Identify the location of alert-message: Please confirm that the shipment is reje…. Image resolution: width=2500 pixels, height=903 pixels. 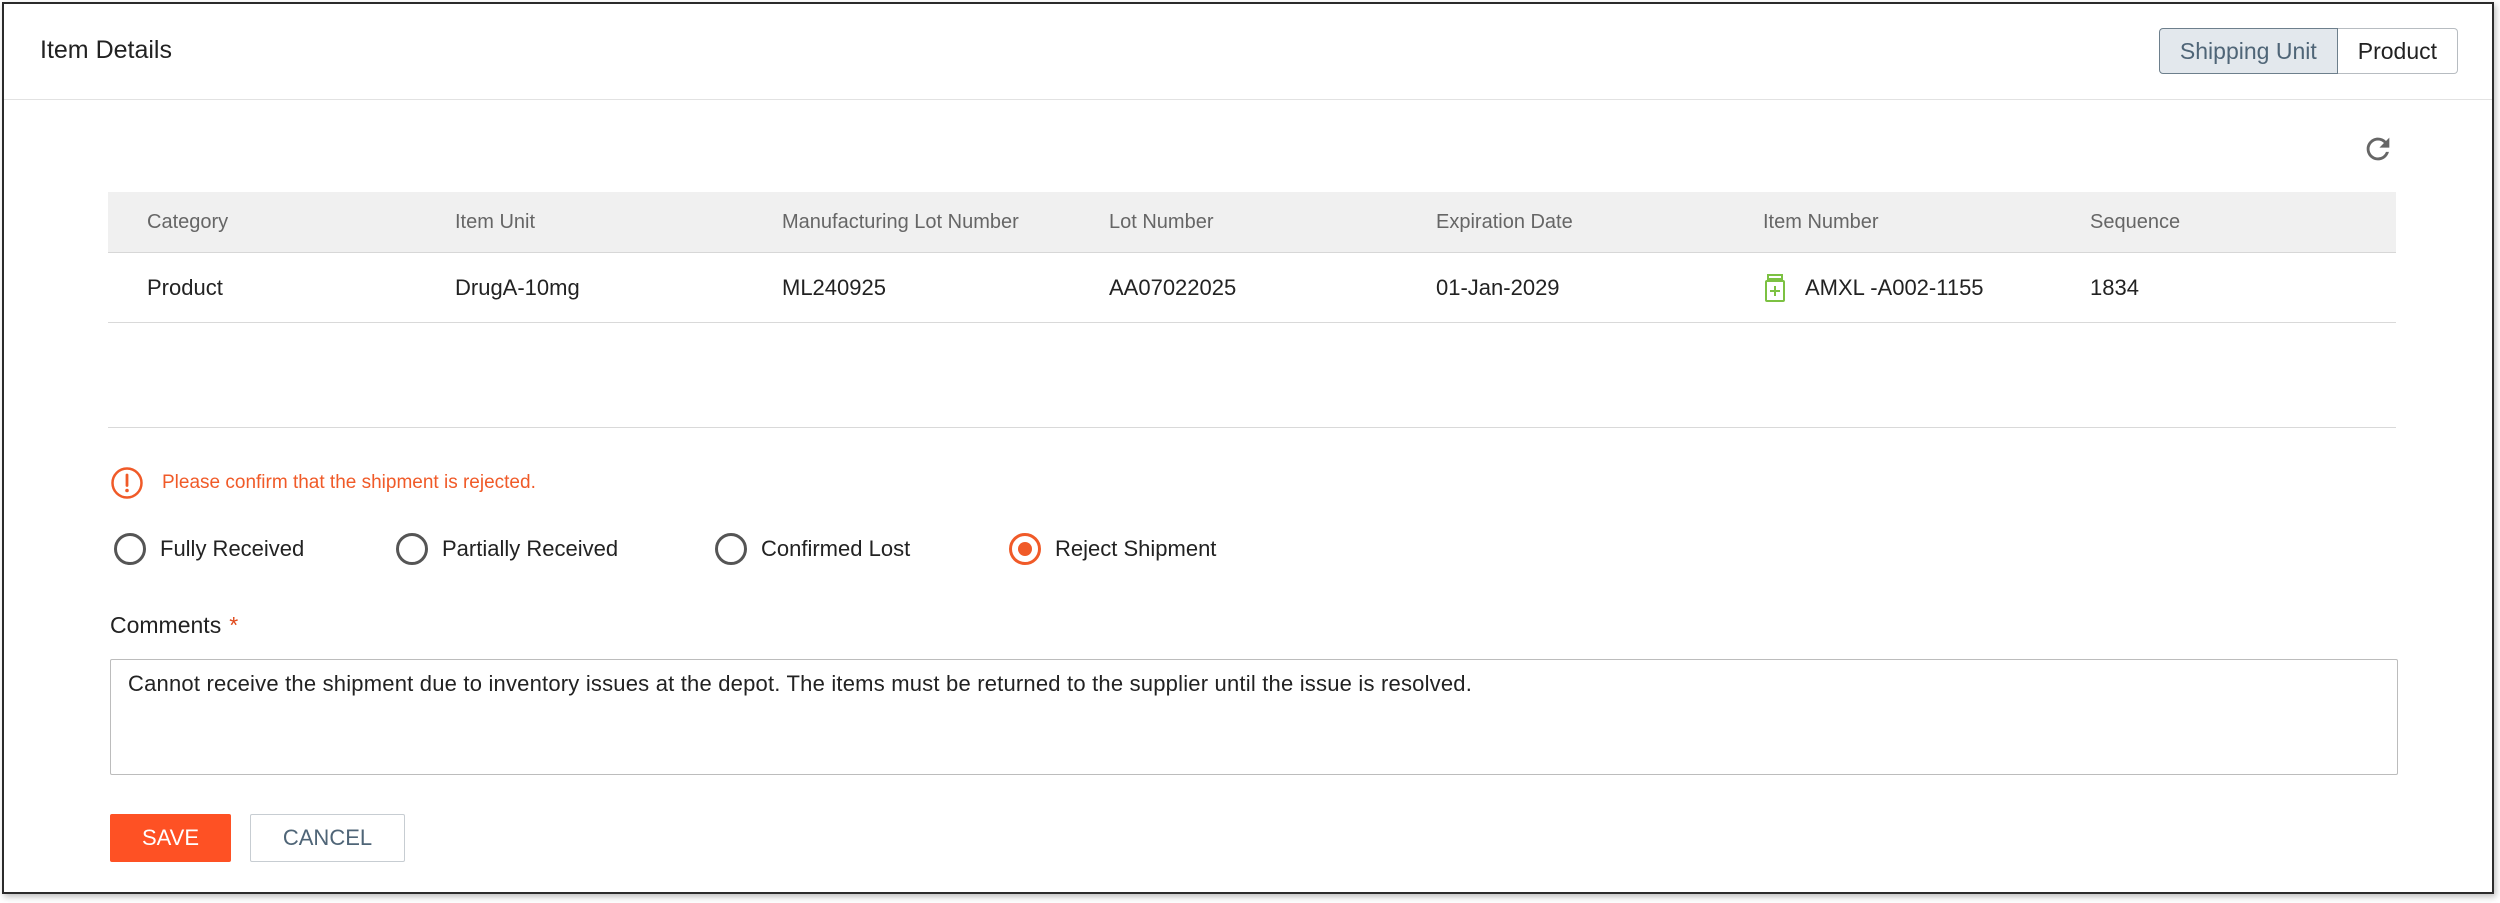
(349, 482).